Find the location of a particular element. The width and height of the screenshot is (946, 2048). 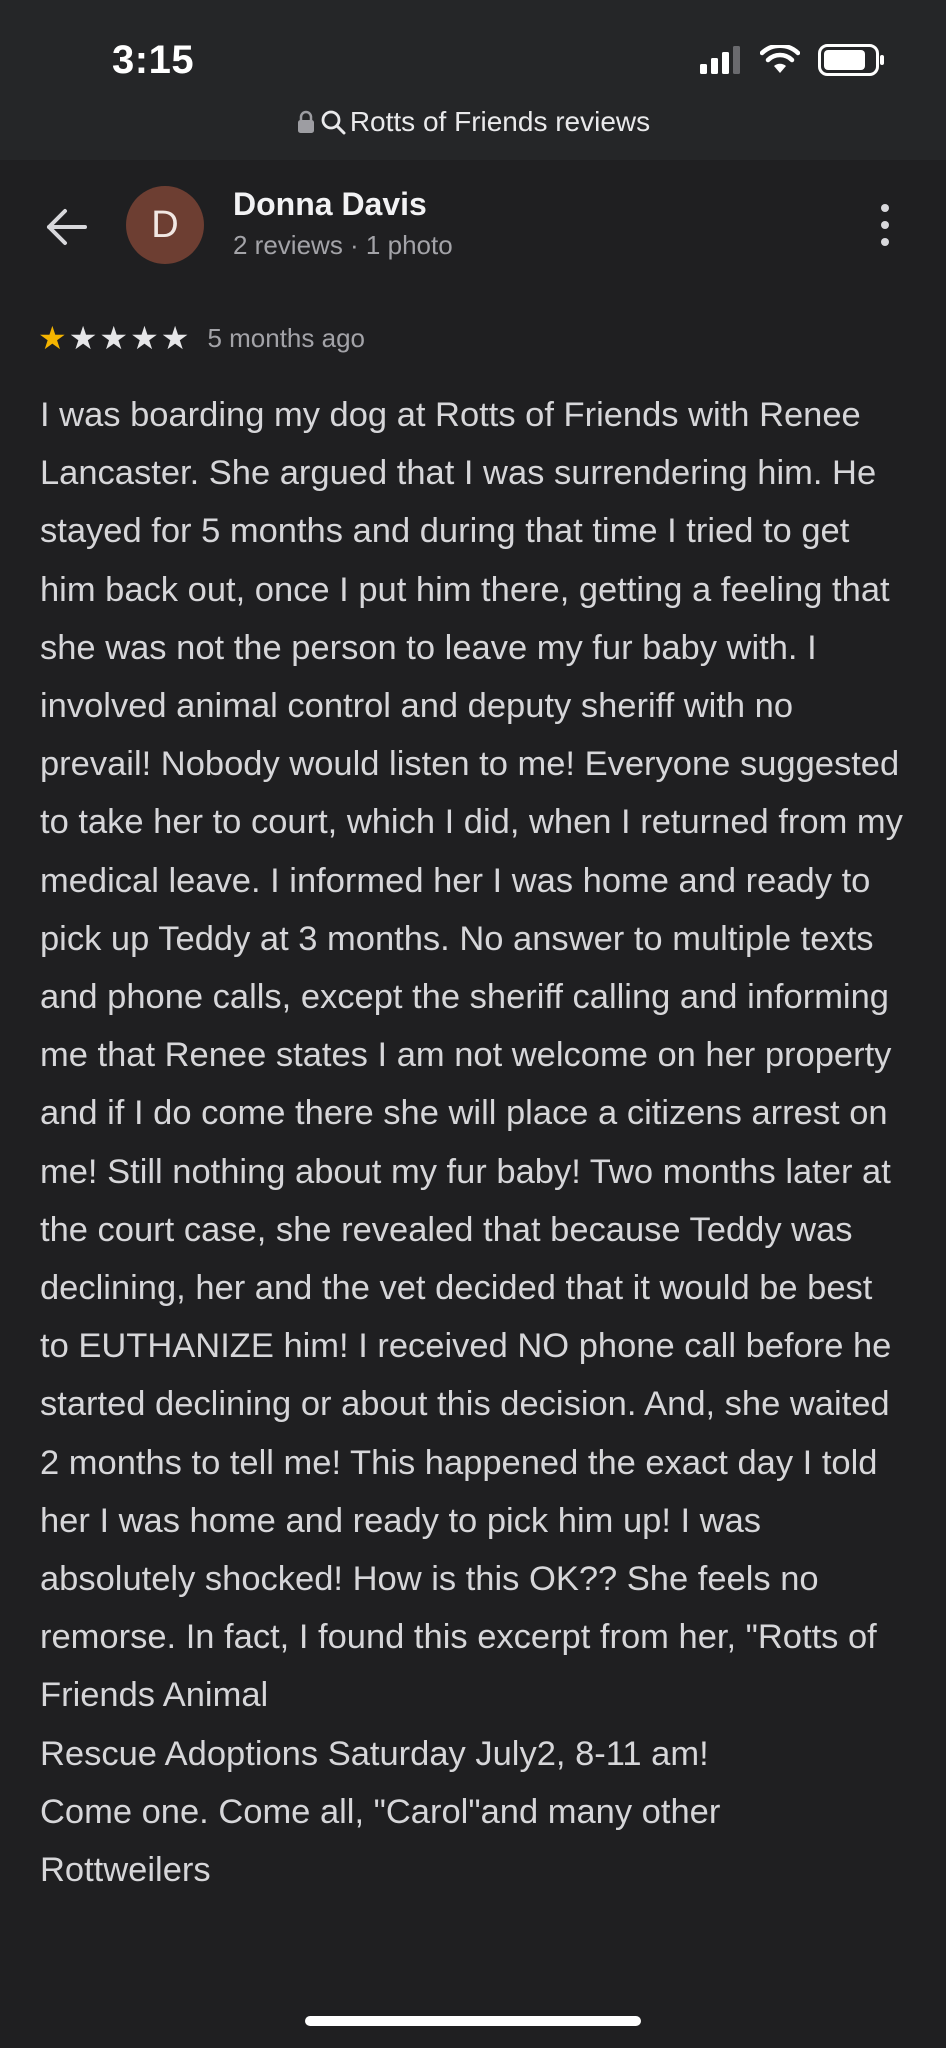

signal-icon is located at coordinates (721, 62).